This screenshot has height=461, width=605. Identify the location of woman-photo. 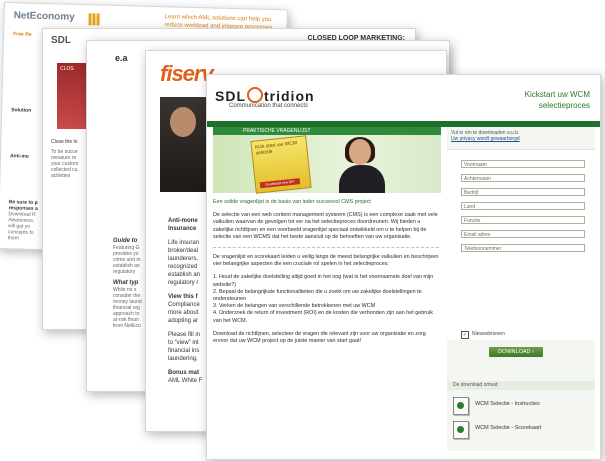
(361, 165).